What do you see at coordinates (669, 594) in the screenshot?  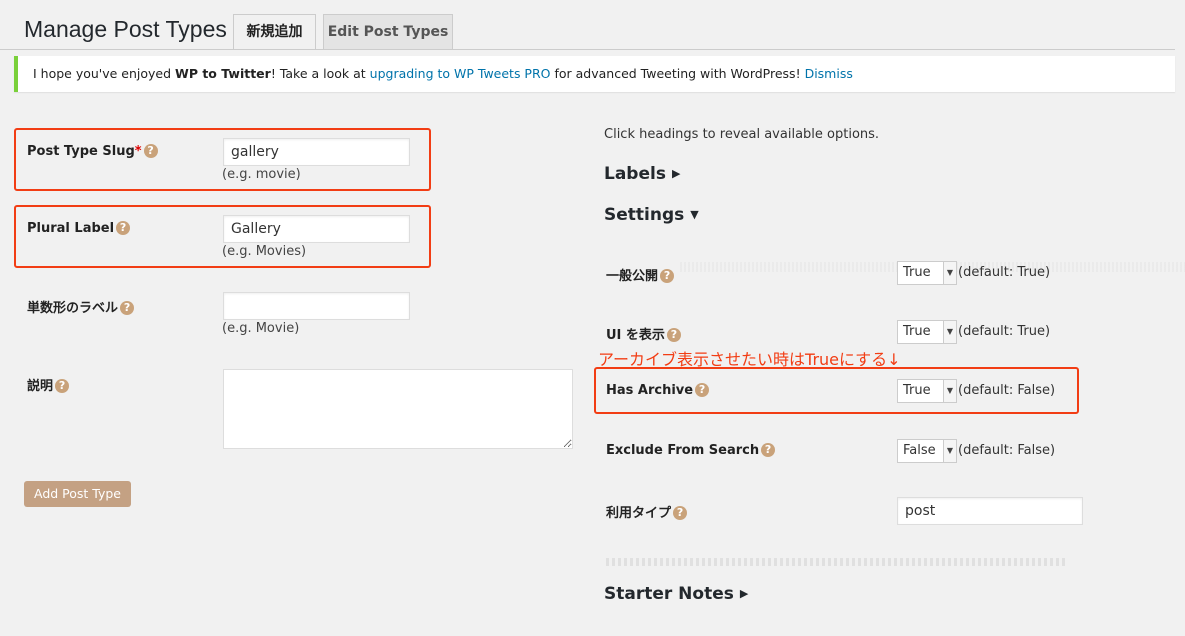 I see `starter-notes-heading-text: Starter Notes` at bounding box center [669, 594].